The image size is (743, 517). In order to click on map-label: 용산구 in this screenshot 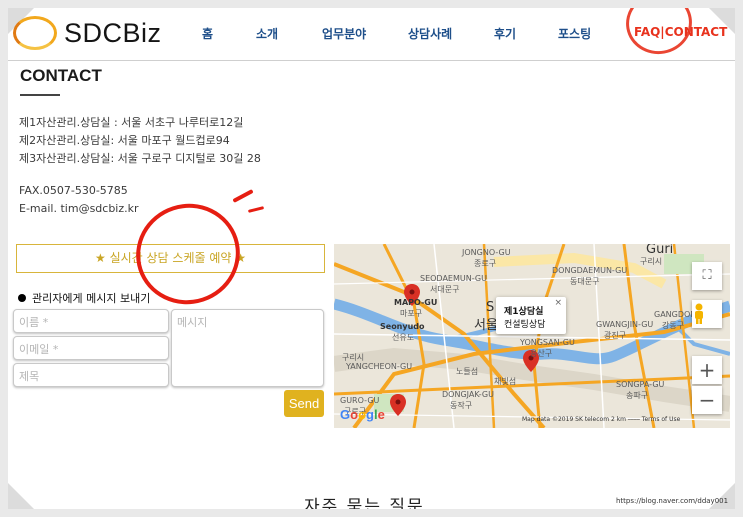, I will do `click(541, 353)`.